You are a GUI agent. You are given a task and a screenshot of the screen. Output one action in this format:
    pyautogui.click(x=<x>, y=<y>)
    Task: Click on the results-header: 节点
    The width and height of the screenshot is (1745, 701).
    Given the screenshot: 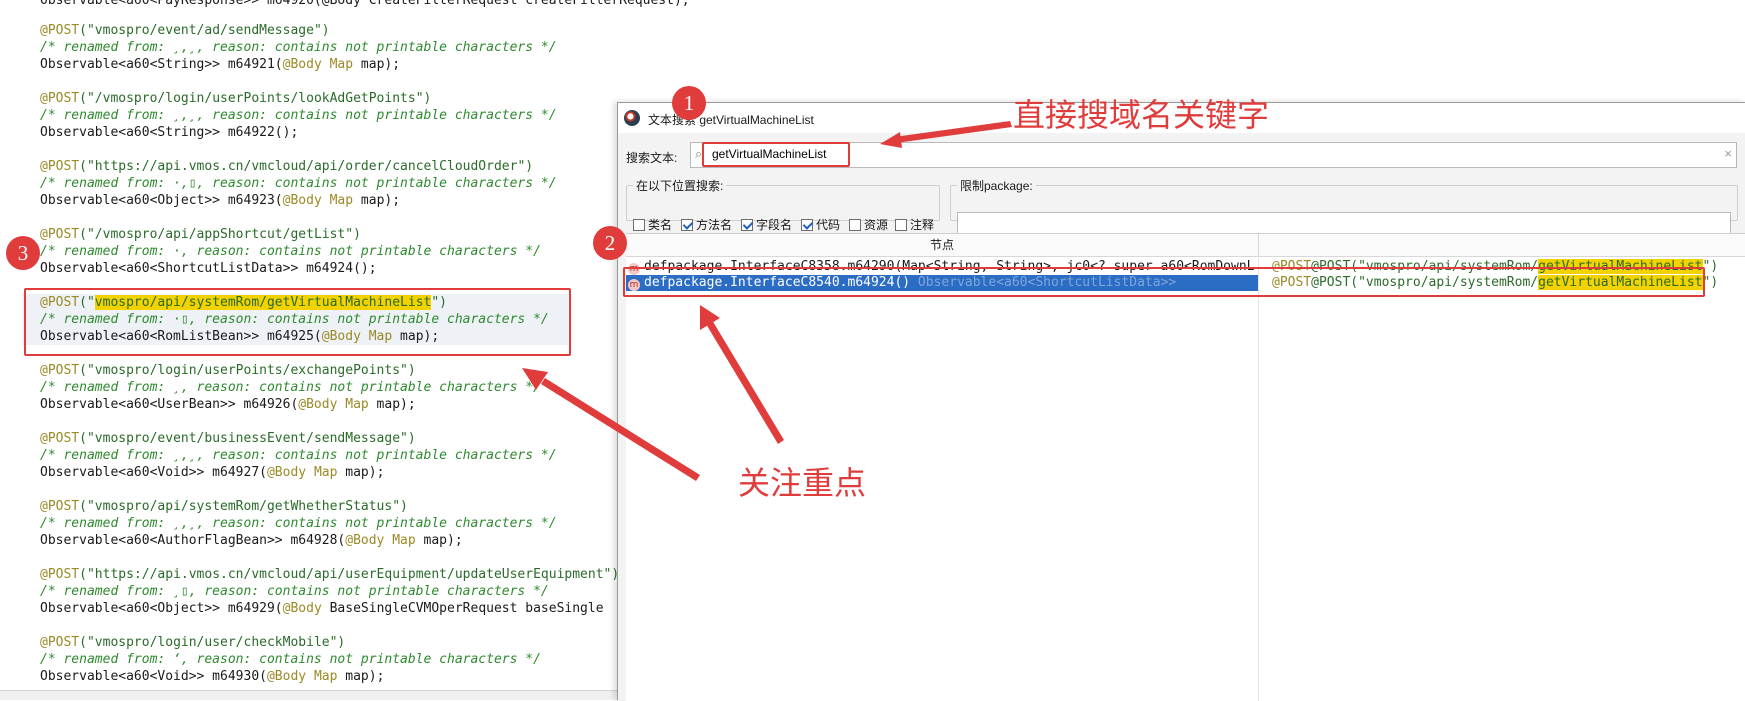 What is the action you would take?
    pyautogui.click(x=1185, y=245)
    